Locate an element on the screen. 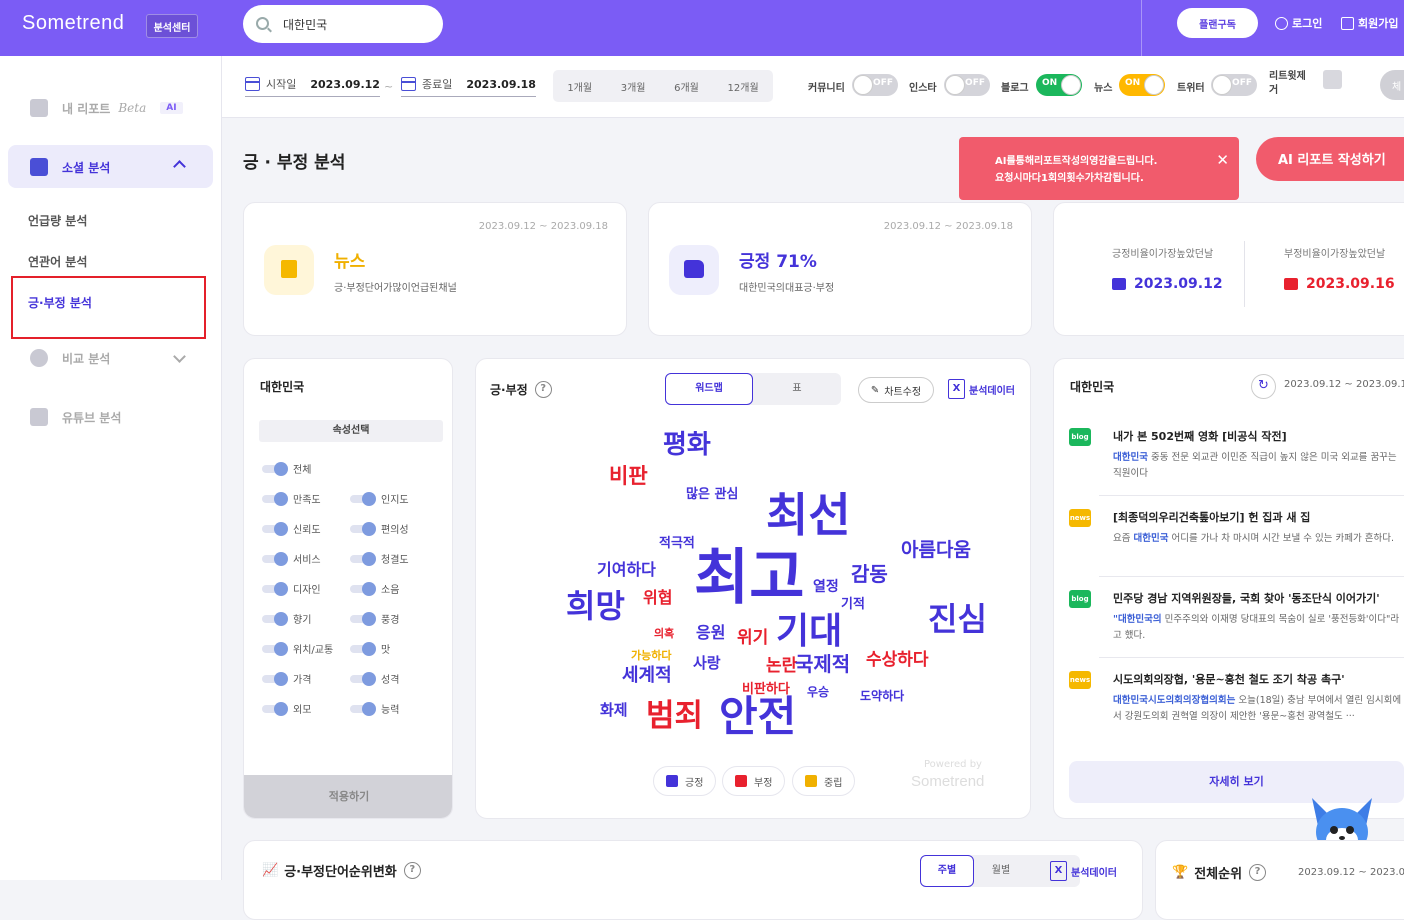 The height and width of the screenshot is (920, 1404). wordcloud-word: 최선 is located at coordinates (808, 515).